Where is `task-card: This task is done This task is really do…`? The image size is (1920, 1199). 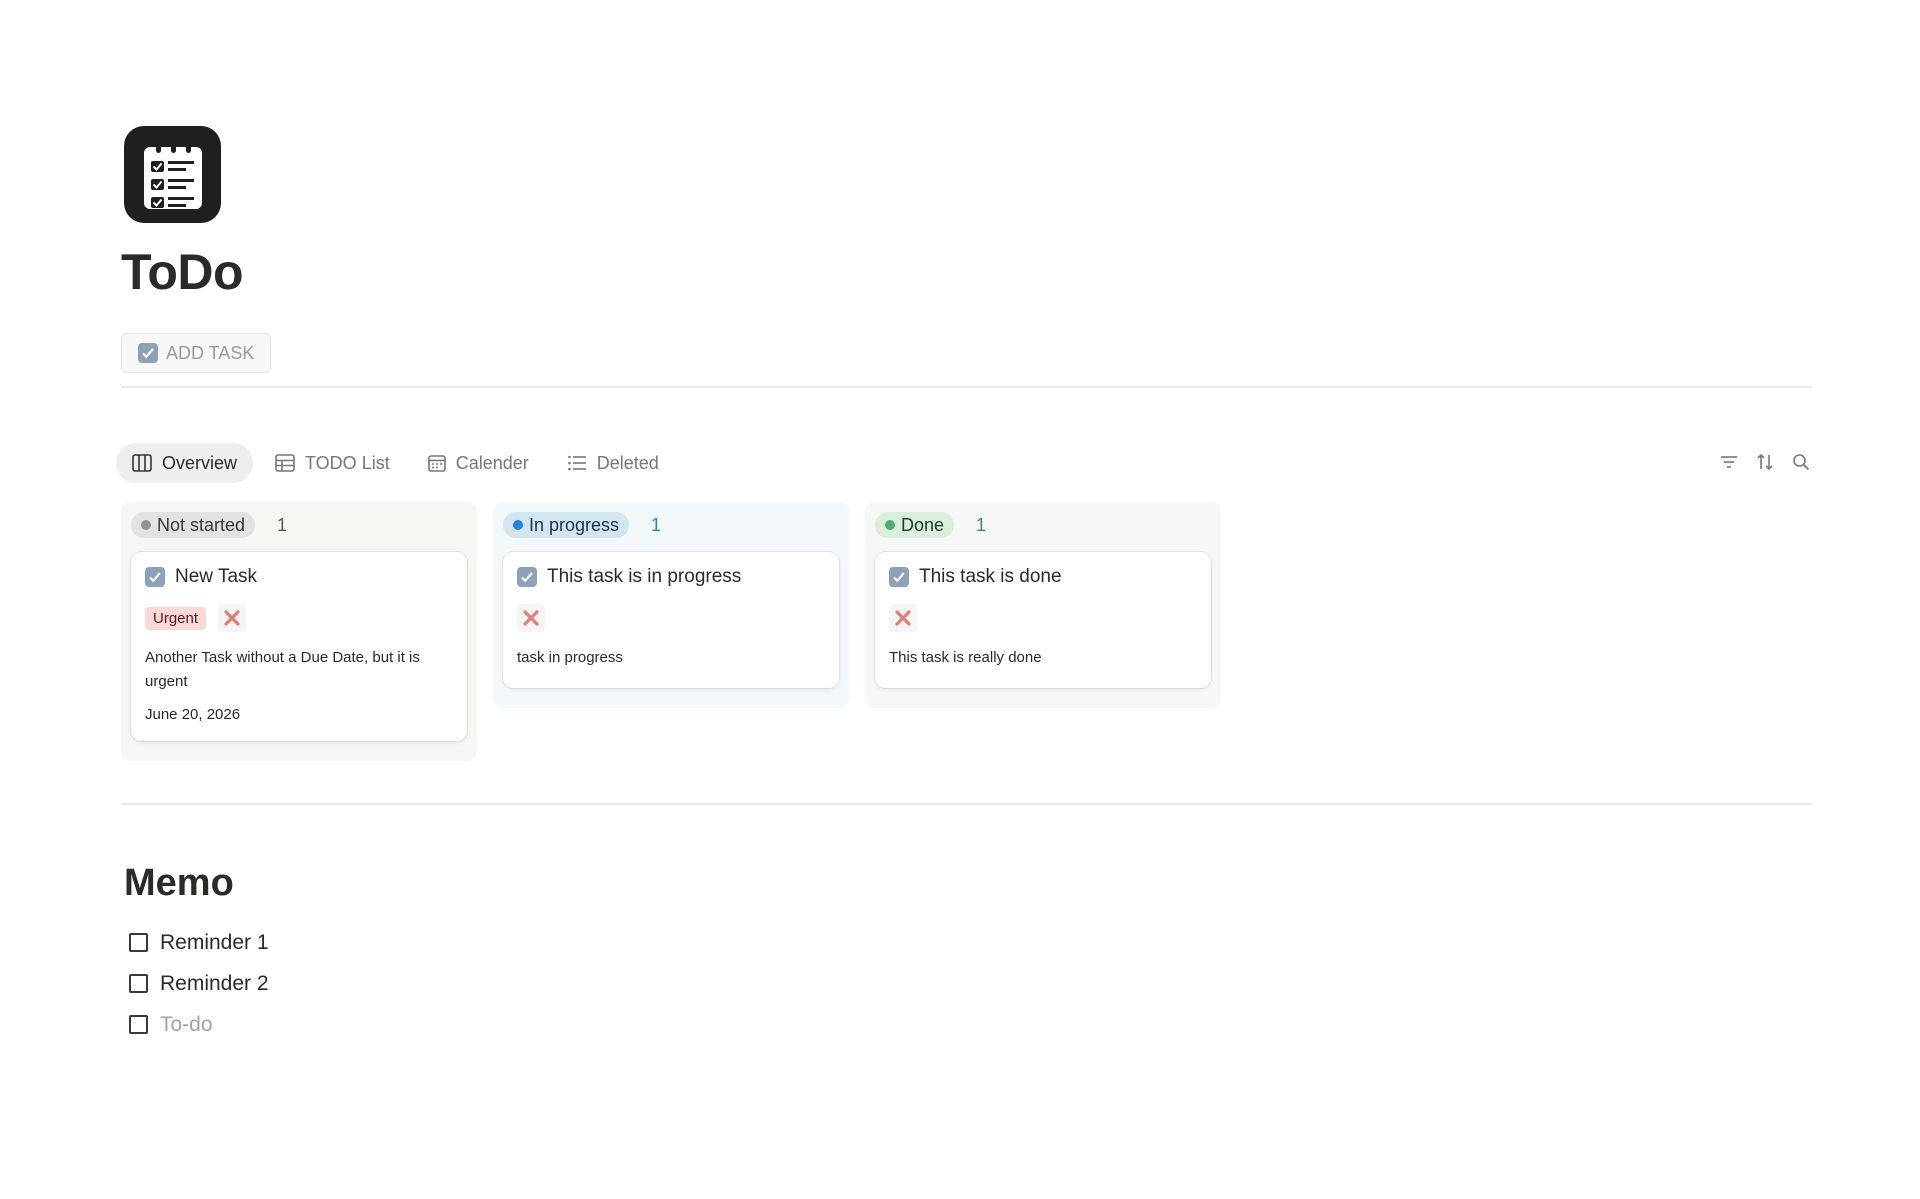
task-card: This task is done This task is really do… is located at coordinates (1043, 620).